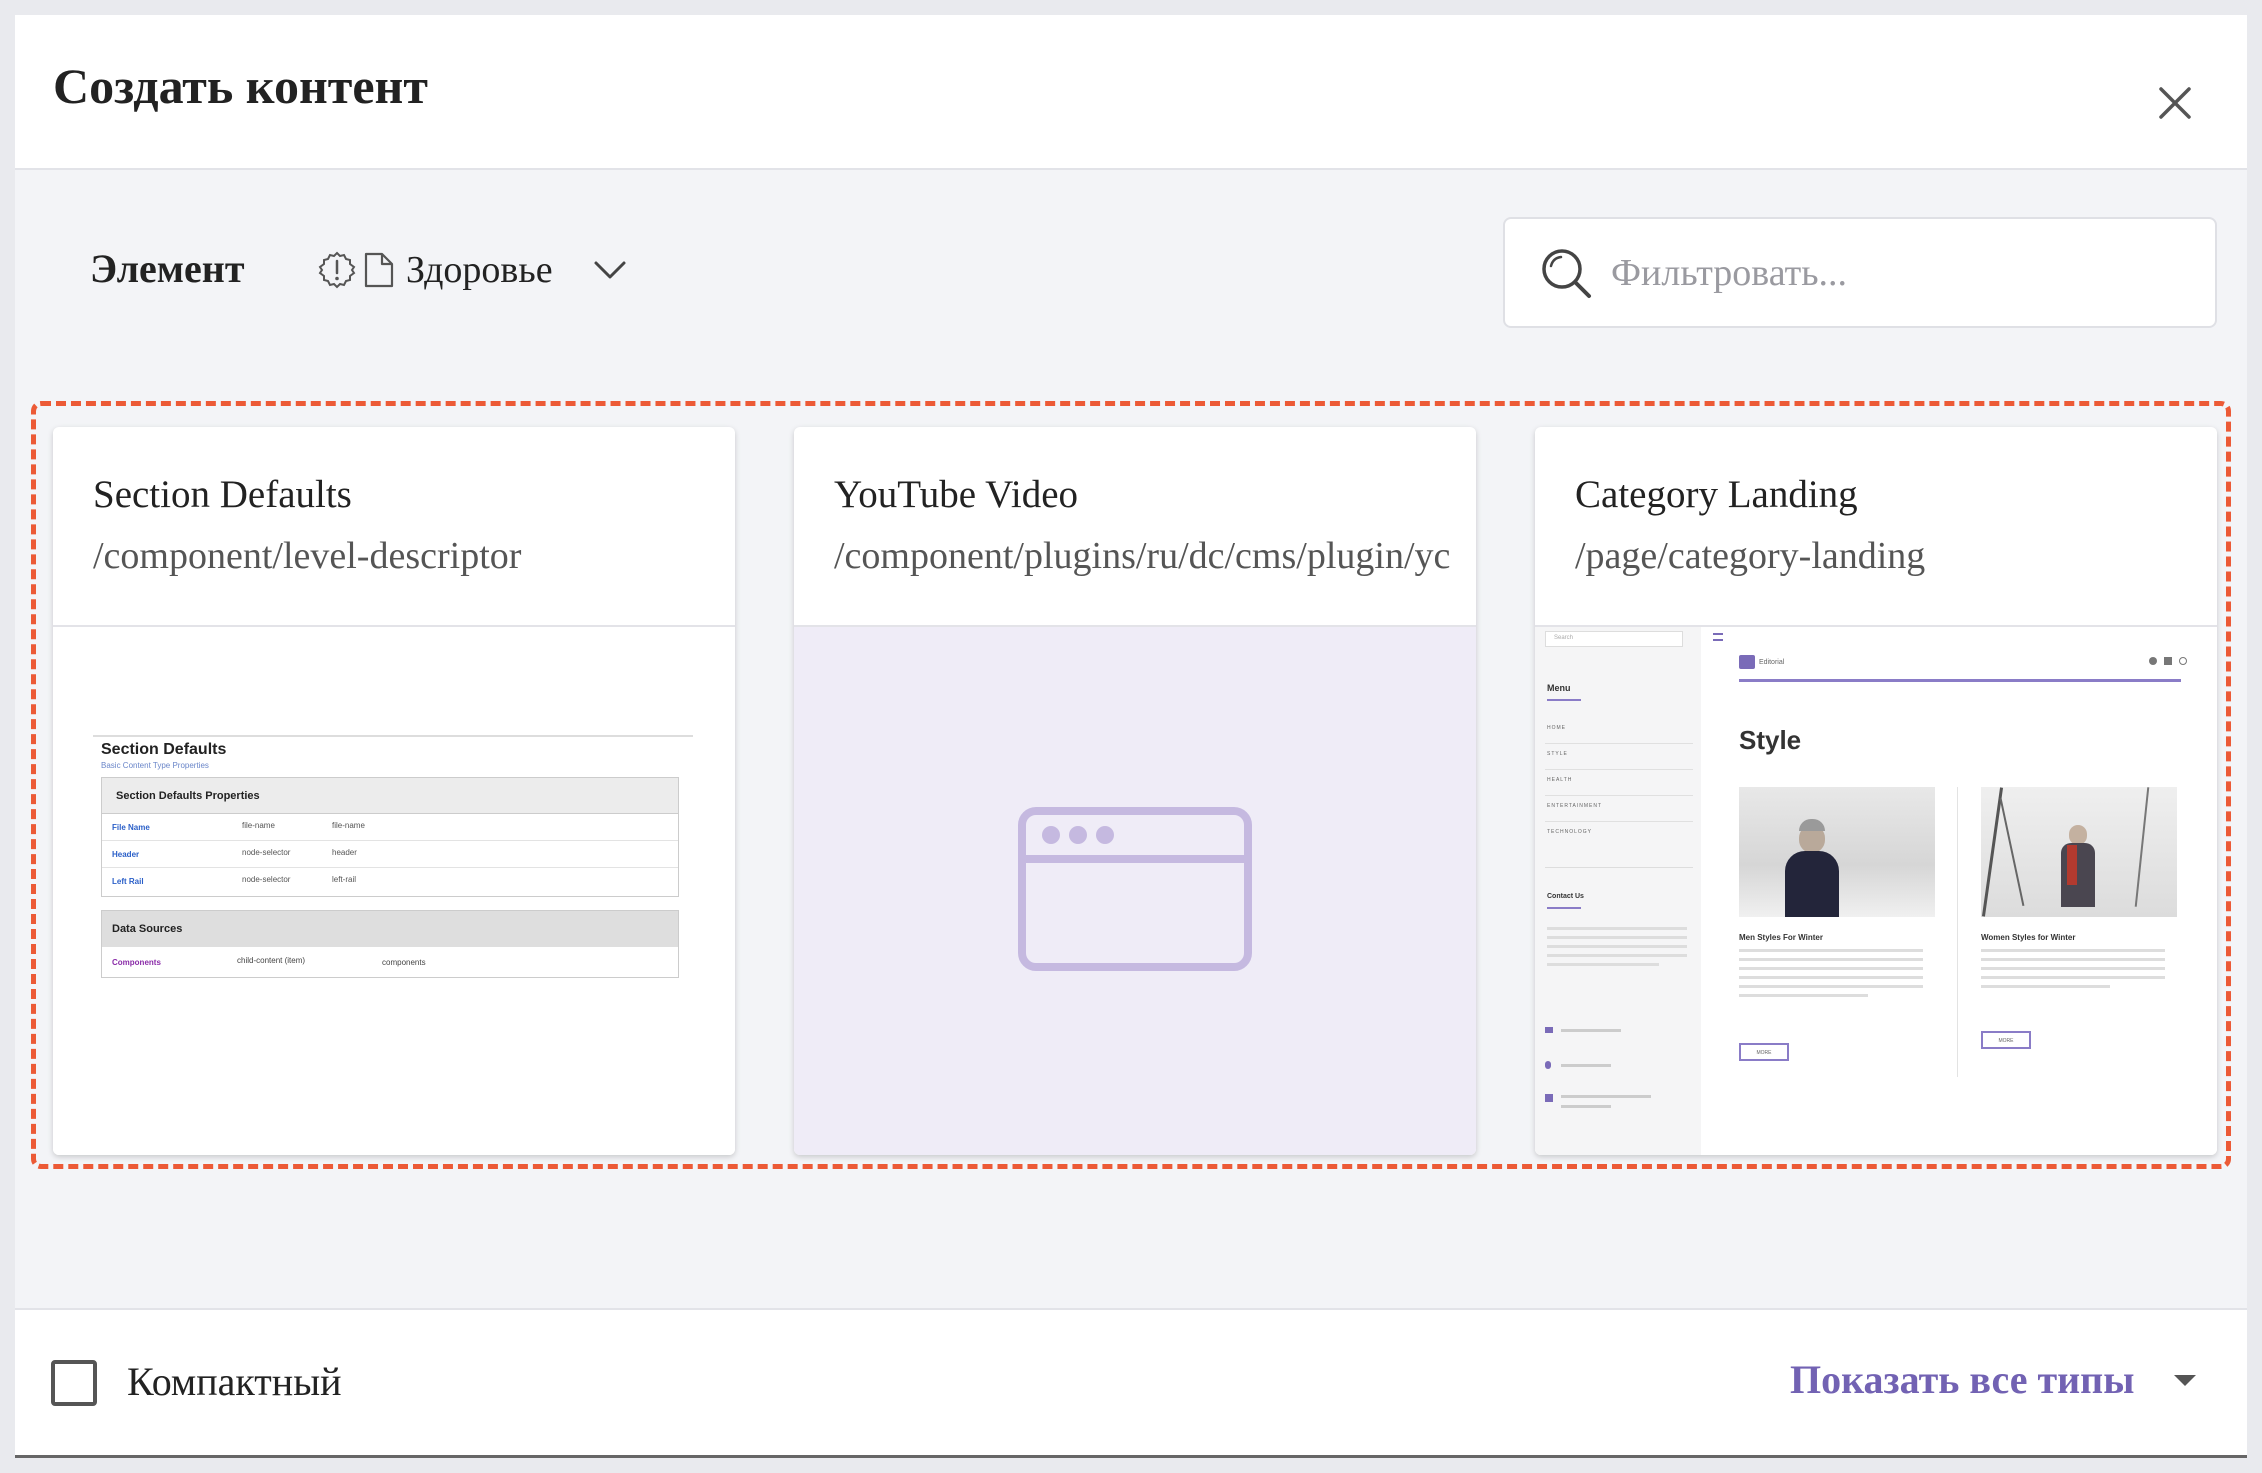  I want to click on preview-menu-title: Menu, so click(1559, 688).